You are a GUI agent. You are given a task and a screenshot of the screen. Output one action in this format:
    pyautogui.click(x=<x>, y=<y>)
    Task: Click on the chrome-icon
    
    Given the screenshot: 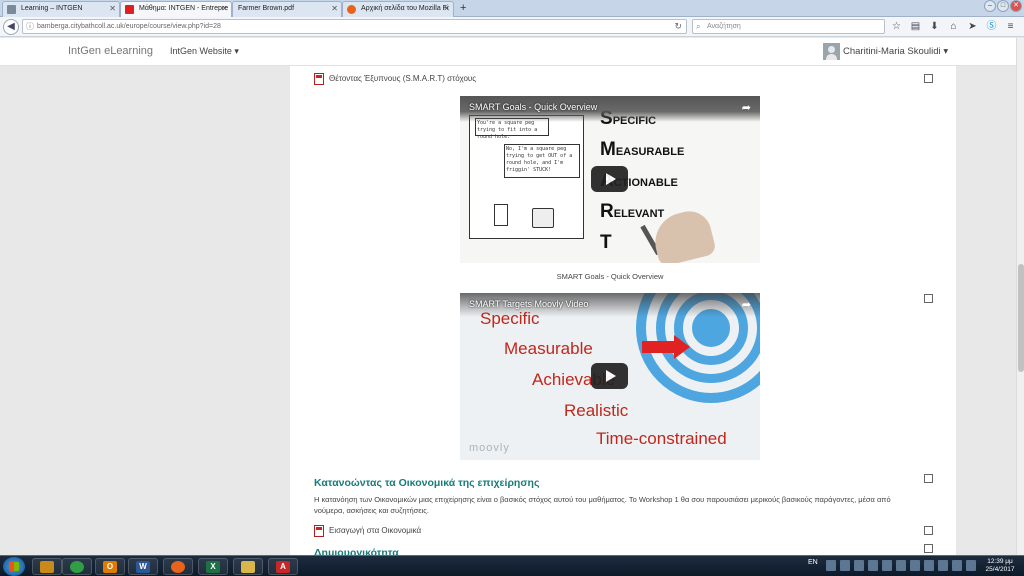 What is the action you would take?
    pyautogui.click(x=77, y=567)
    